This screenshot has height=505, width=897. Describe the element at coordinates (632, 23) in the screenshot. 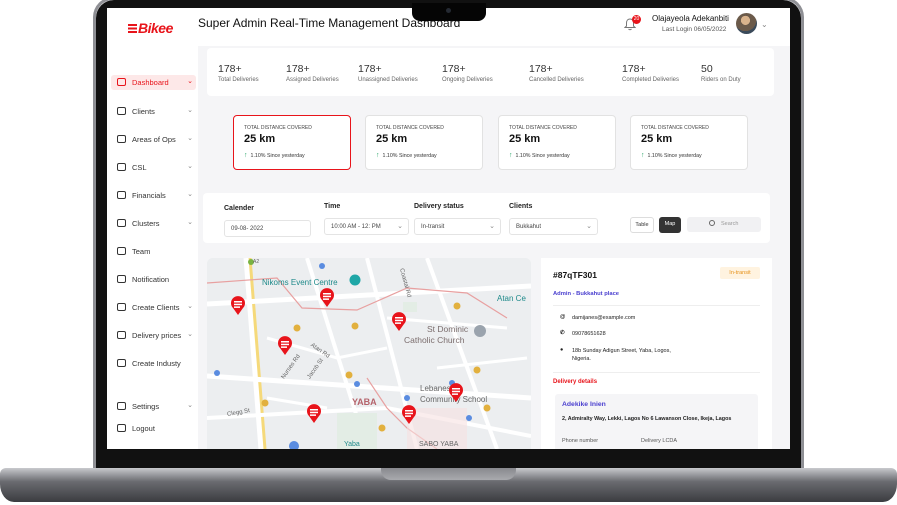

I see `notification-bell-icon: 20` at that location.